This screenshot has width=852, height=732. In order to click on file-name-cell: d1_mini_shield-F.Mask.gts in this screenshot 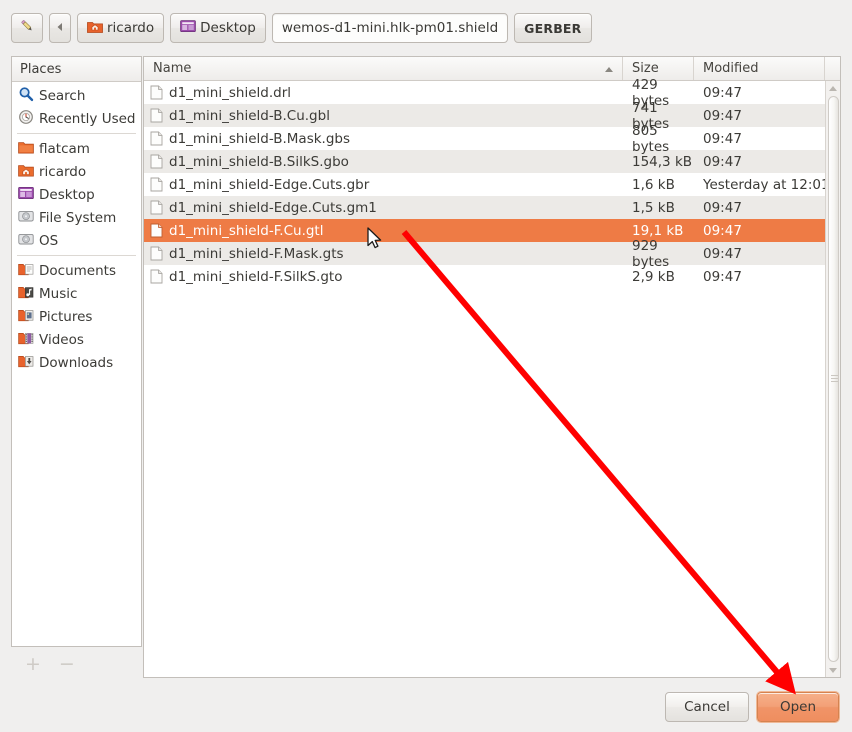, I will do `click(383, 254)`.